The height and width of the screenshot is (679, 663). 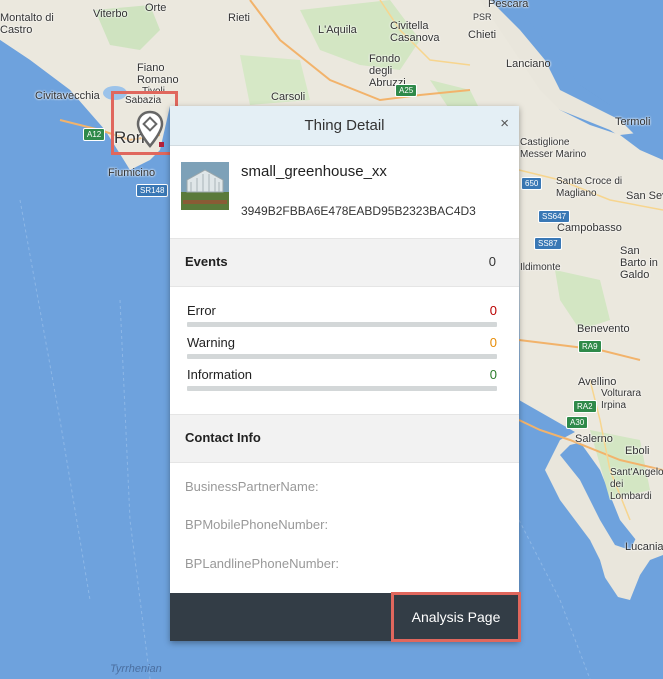 I want to click on event-row-error: Error 0, so click(x=342, y=318).